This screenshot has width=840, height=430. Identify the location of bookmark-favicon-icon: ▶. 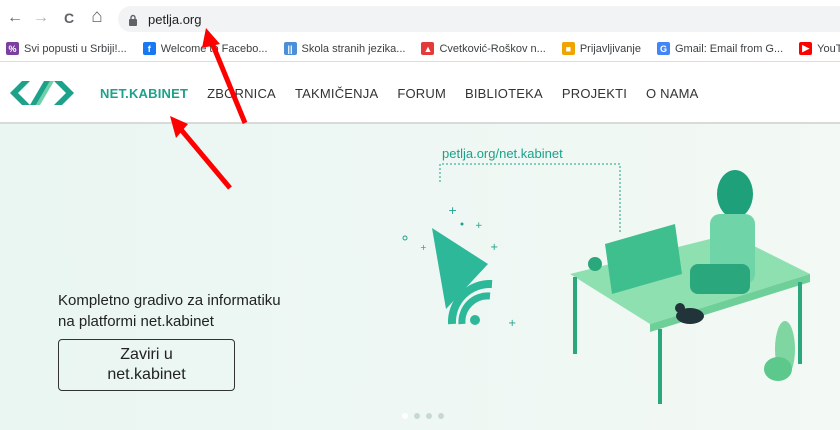
(806, 48).